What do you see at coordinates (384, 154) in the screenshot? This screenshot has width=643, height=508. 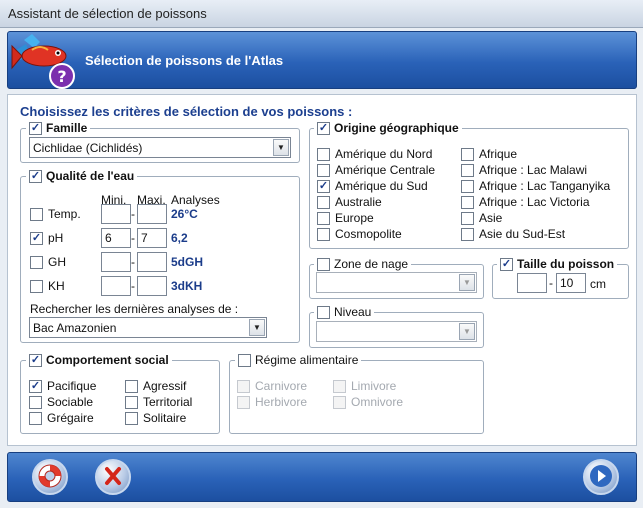 I see `origine-option-label: Amérique du Nord` at bounding box center [384, 154].